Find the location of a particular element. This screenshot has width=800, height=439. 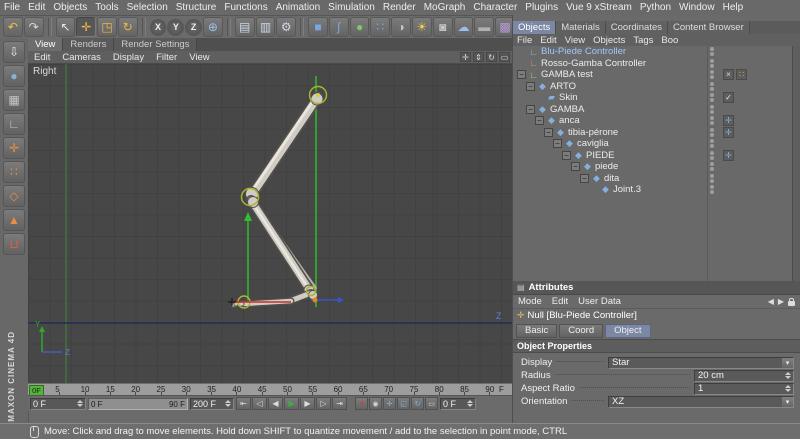

menu-mograph: MoGraph is located at coordinates (445, 7).